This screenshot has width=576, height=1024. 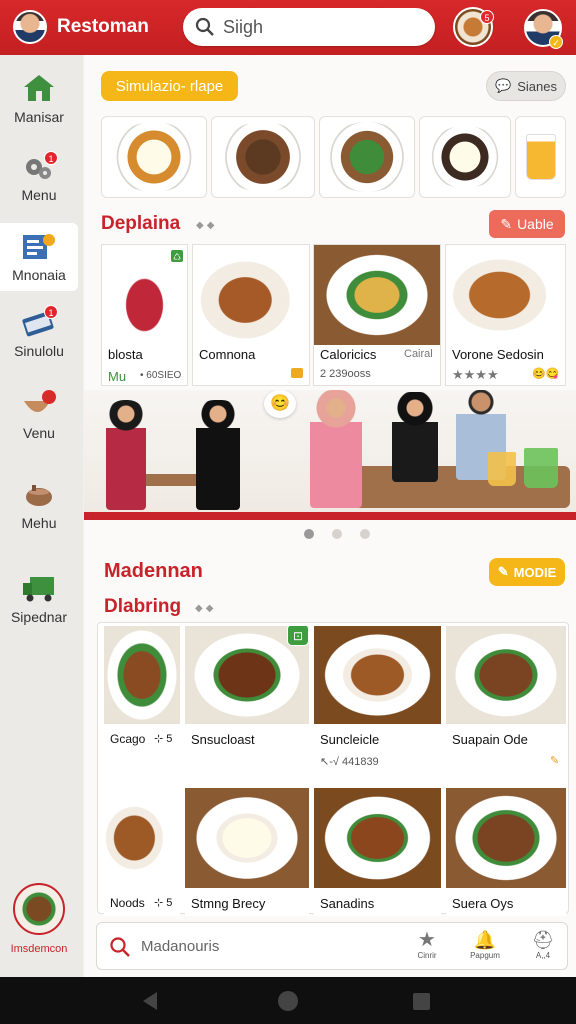 I want to click on grid-card: Gcago ⊹ 5, so click(x=142, y=701).